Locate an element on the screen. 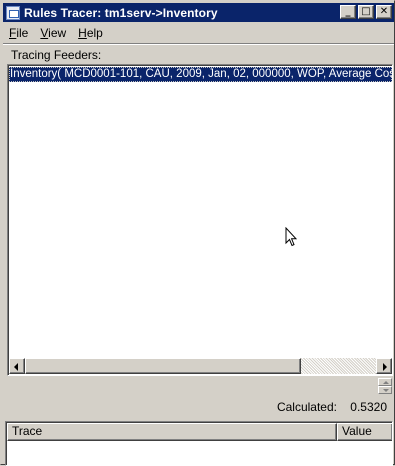 Image resolution: width=395 pixels, height=466 pixels. trace-table: Trace Value is located at coordinates (199, 443).